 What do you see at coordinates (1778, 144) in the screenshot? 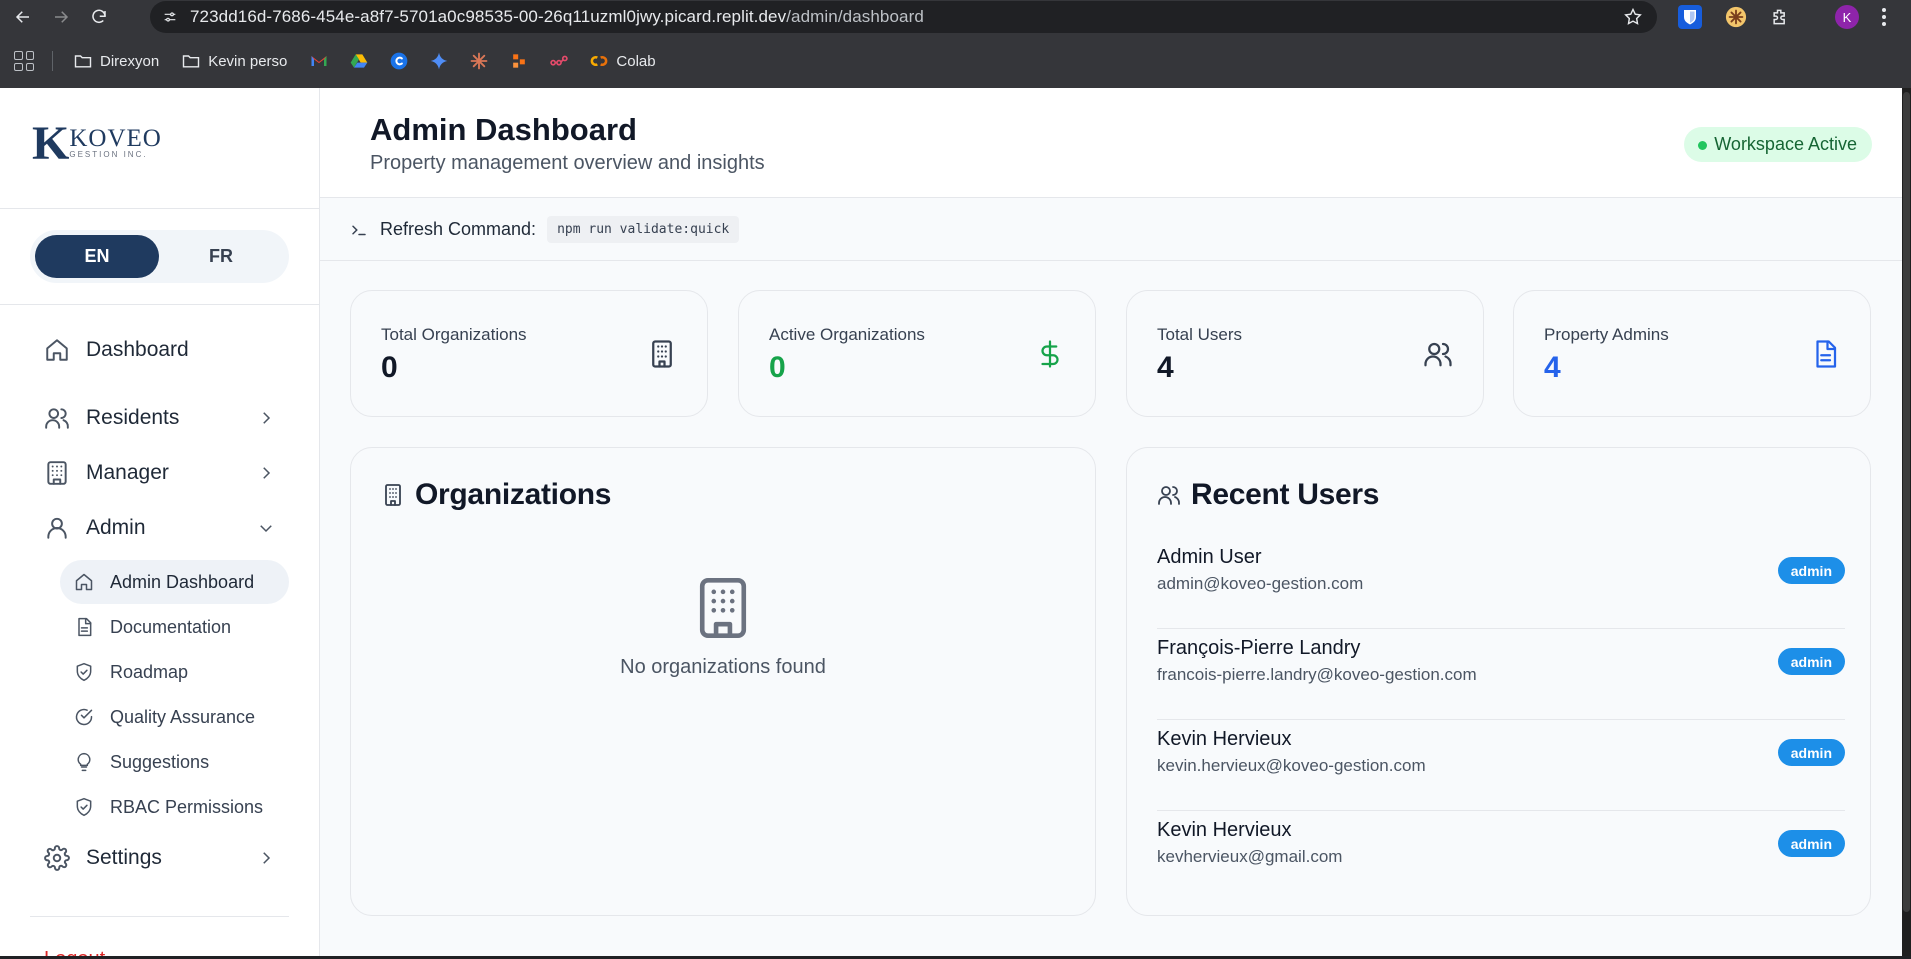
I see `workspace-status-badge: Workspace Active` at bounding box center [1778, 144].